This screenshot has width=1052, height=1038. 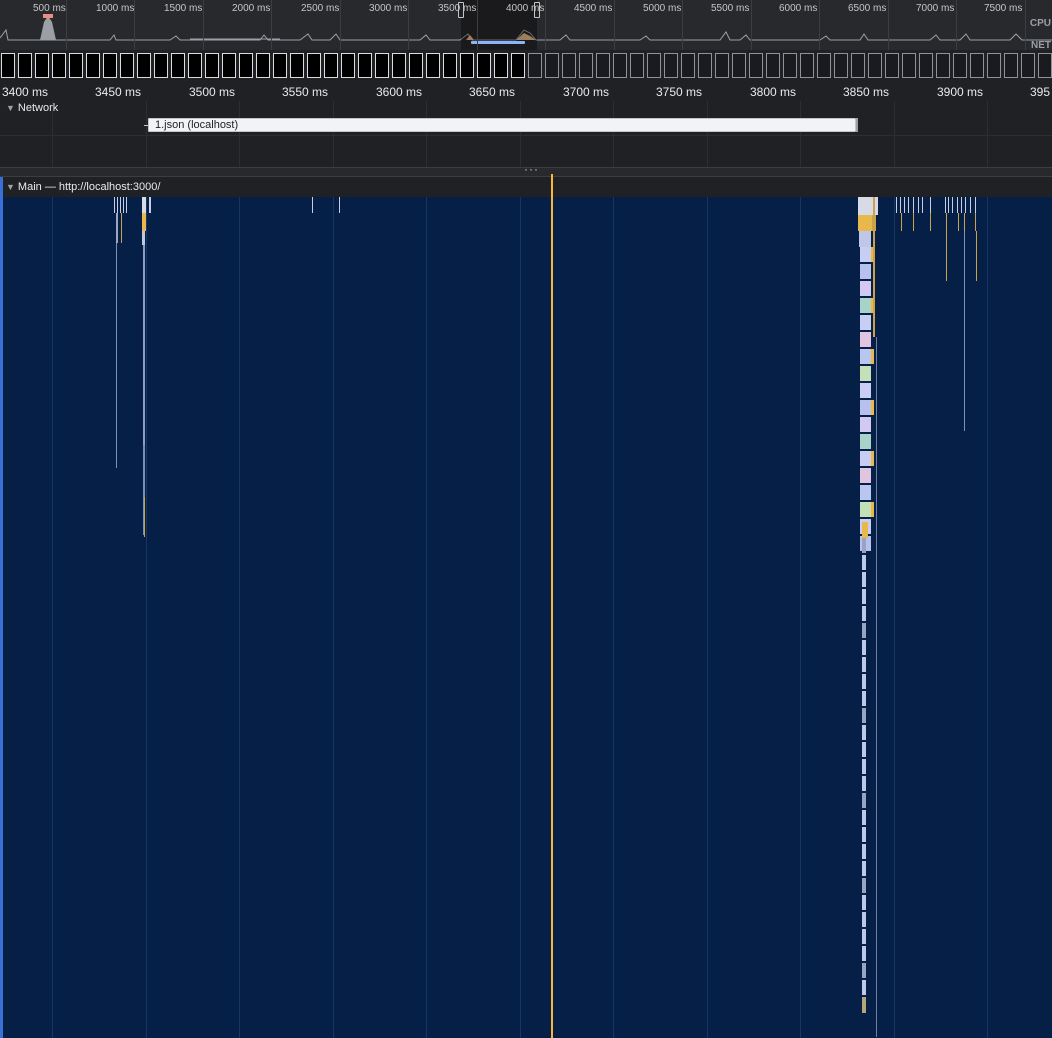 What do you see at coordinates (526, 187) in the screenshot?
I see `main-thread-header: ▼ Main — http://localhost:3000/` at bounding box center [526, 187].